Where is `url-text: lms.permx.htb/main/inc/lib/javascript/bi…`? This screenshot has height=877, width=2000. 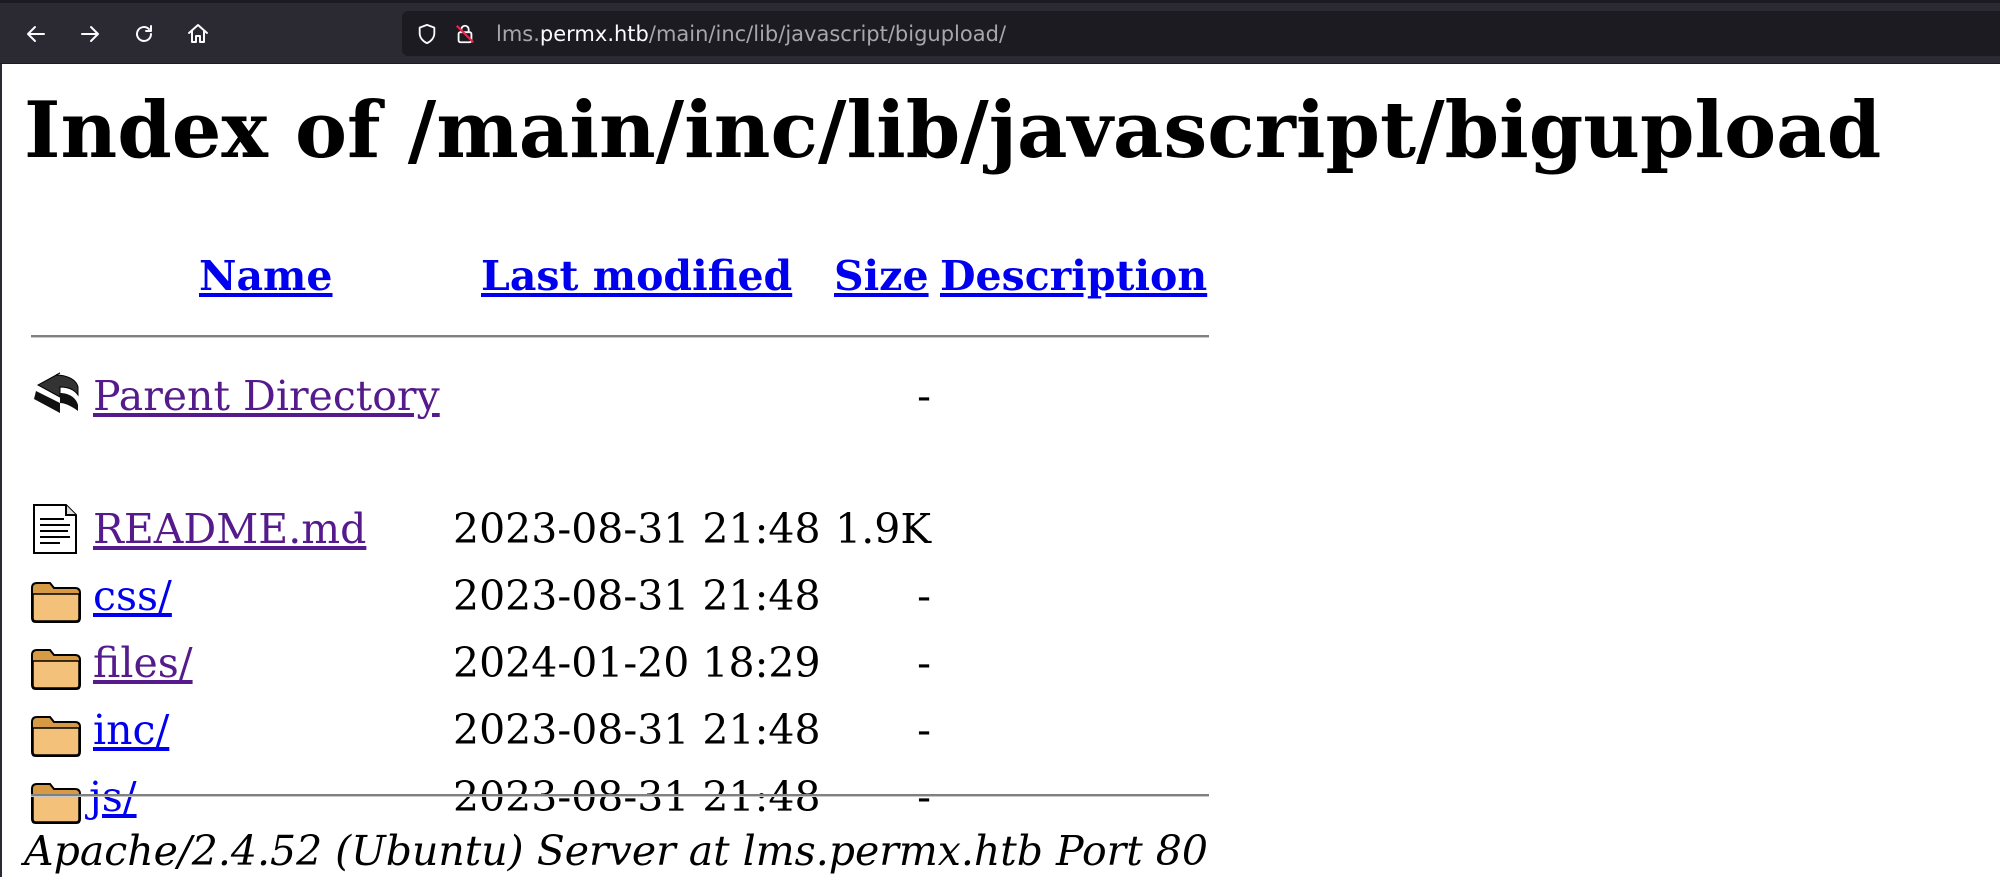
url-text: lms.permx.htb/main/inc/lib/javascript/bi… is located at coordinates (751, 34).